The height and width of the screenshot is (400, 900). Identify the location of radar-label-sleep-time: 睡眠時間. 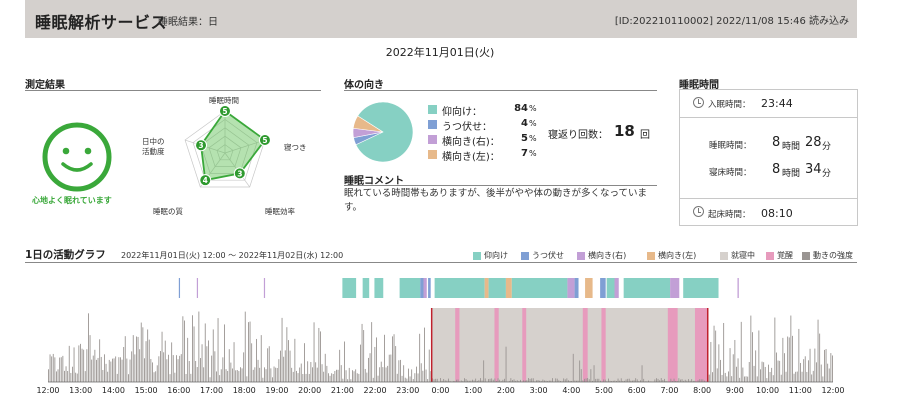
(224, 100).